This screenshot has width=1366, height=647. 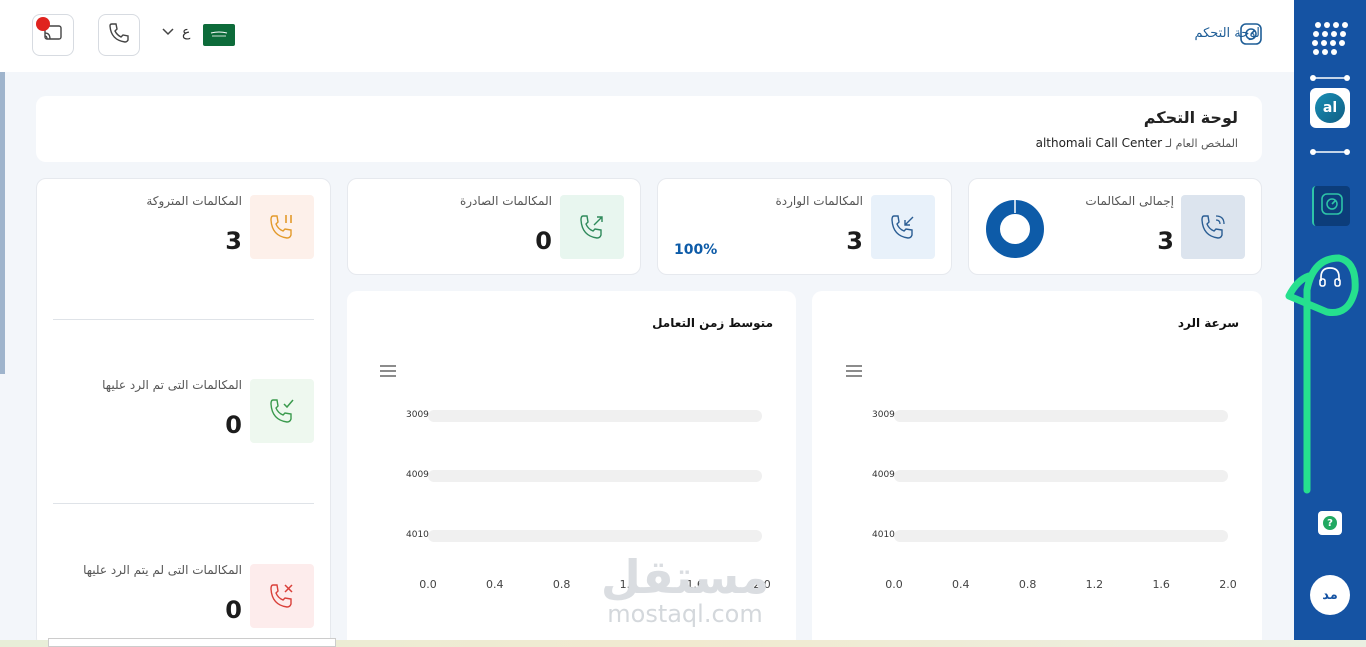 I want to click on saudi-flag-icon, so click(x=219, y=35).